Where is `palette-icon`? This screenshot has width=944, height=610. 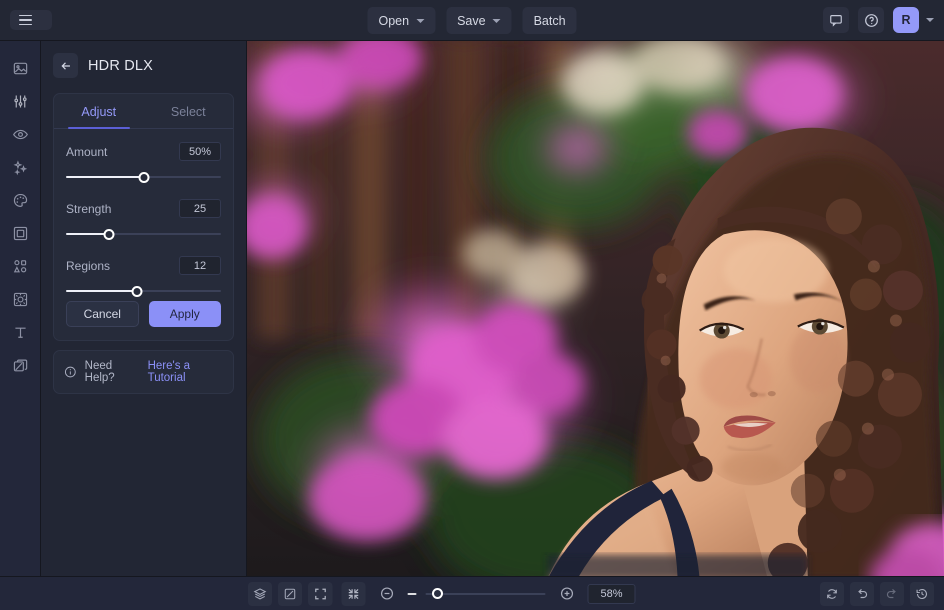 palette-icon is located at coordinates (20, 200).